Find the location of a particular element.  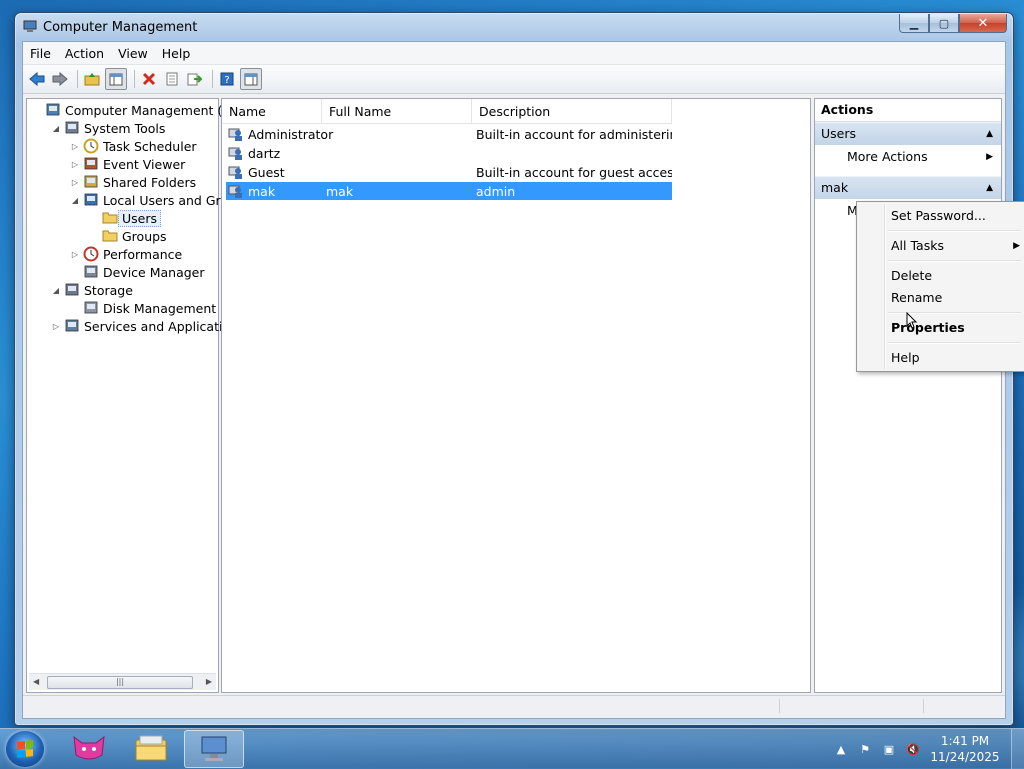

tree-item: ▷ Performance is located at coordinates (125, 254).